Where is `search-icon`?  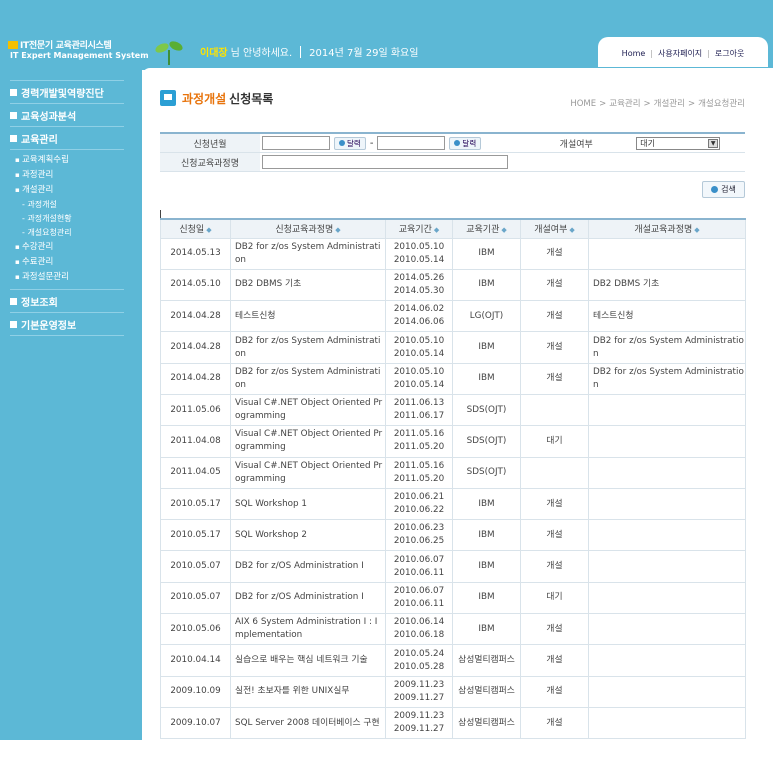 search-icon is located at coordinates (715, 189).